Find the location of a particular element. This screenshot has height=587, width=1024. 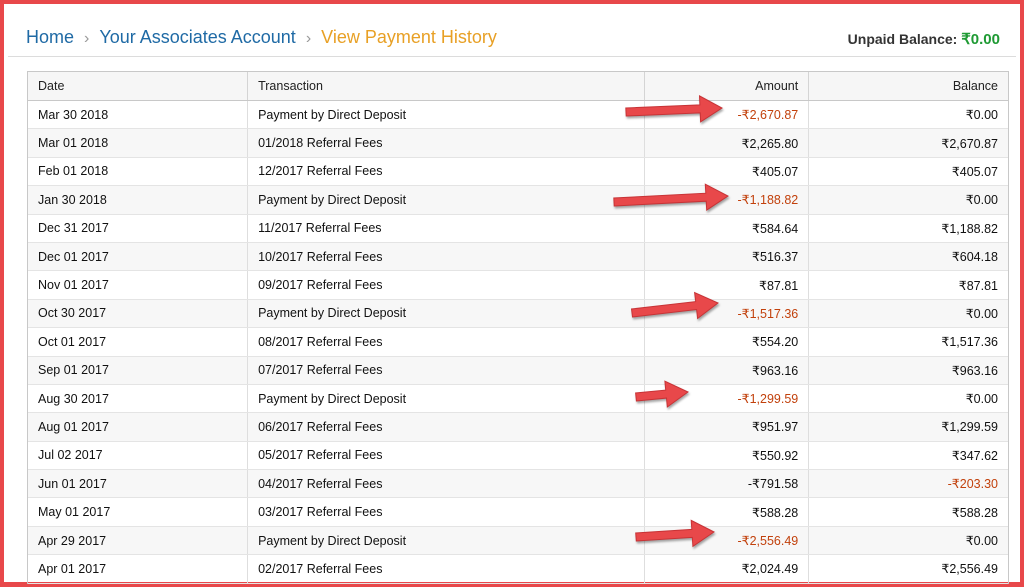

cell-date: Aug 30 2017 is located at coordinates (138, 399).